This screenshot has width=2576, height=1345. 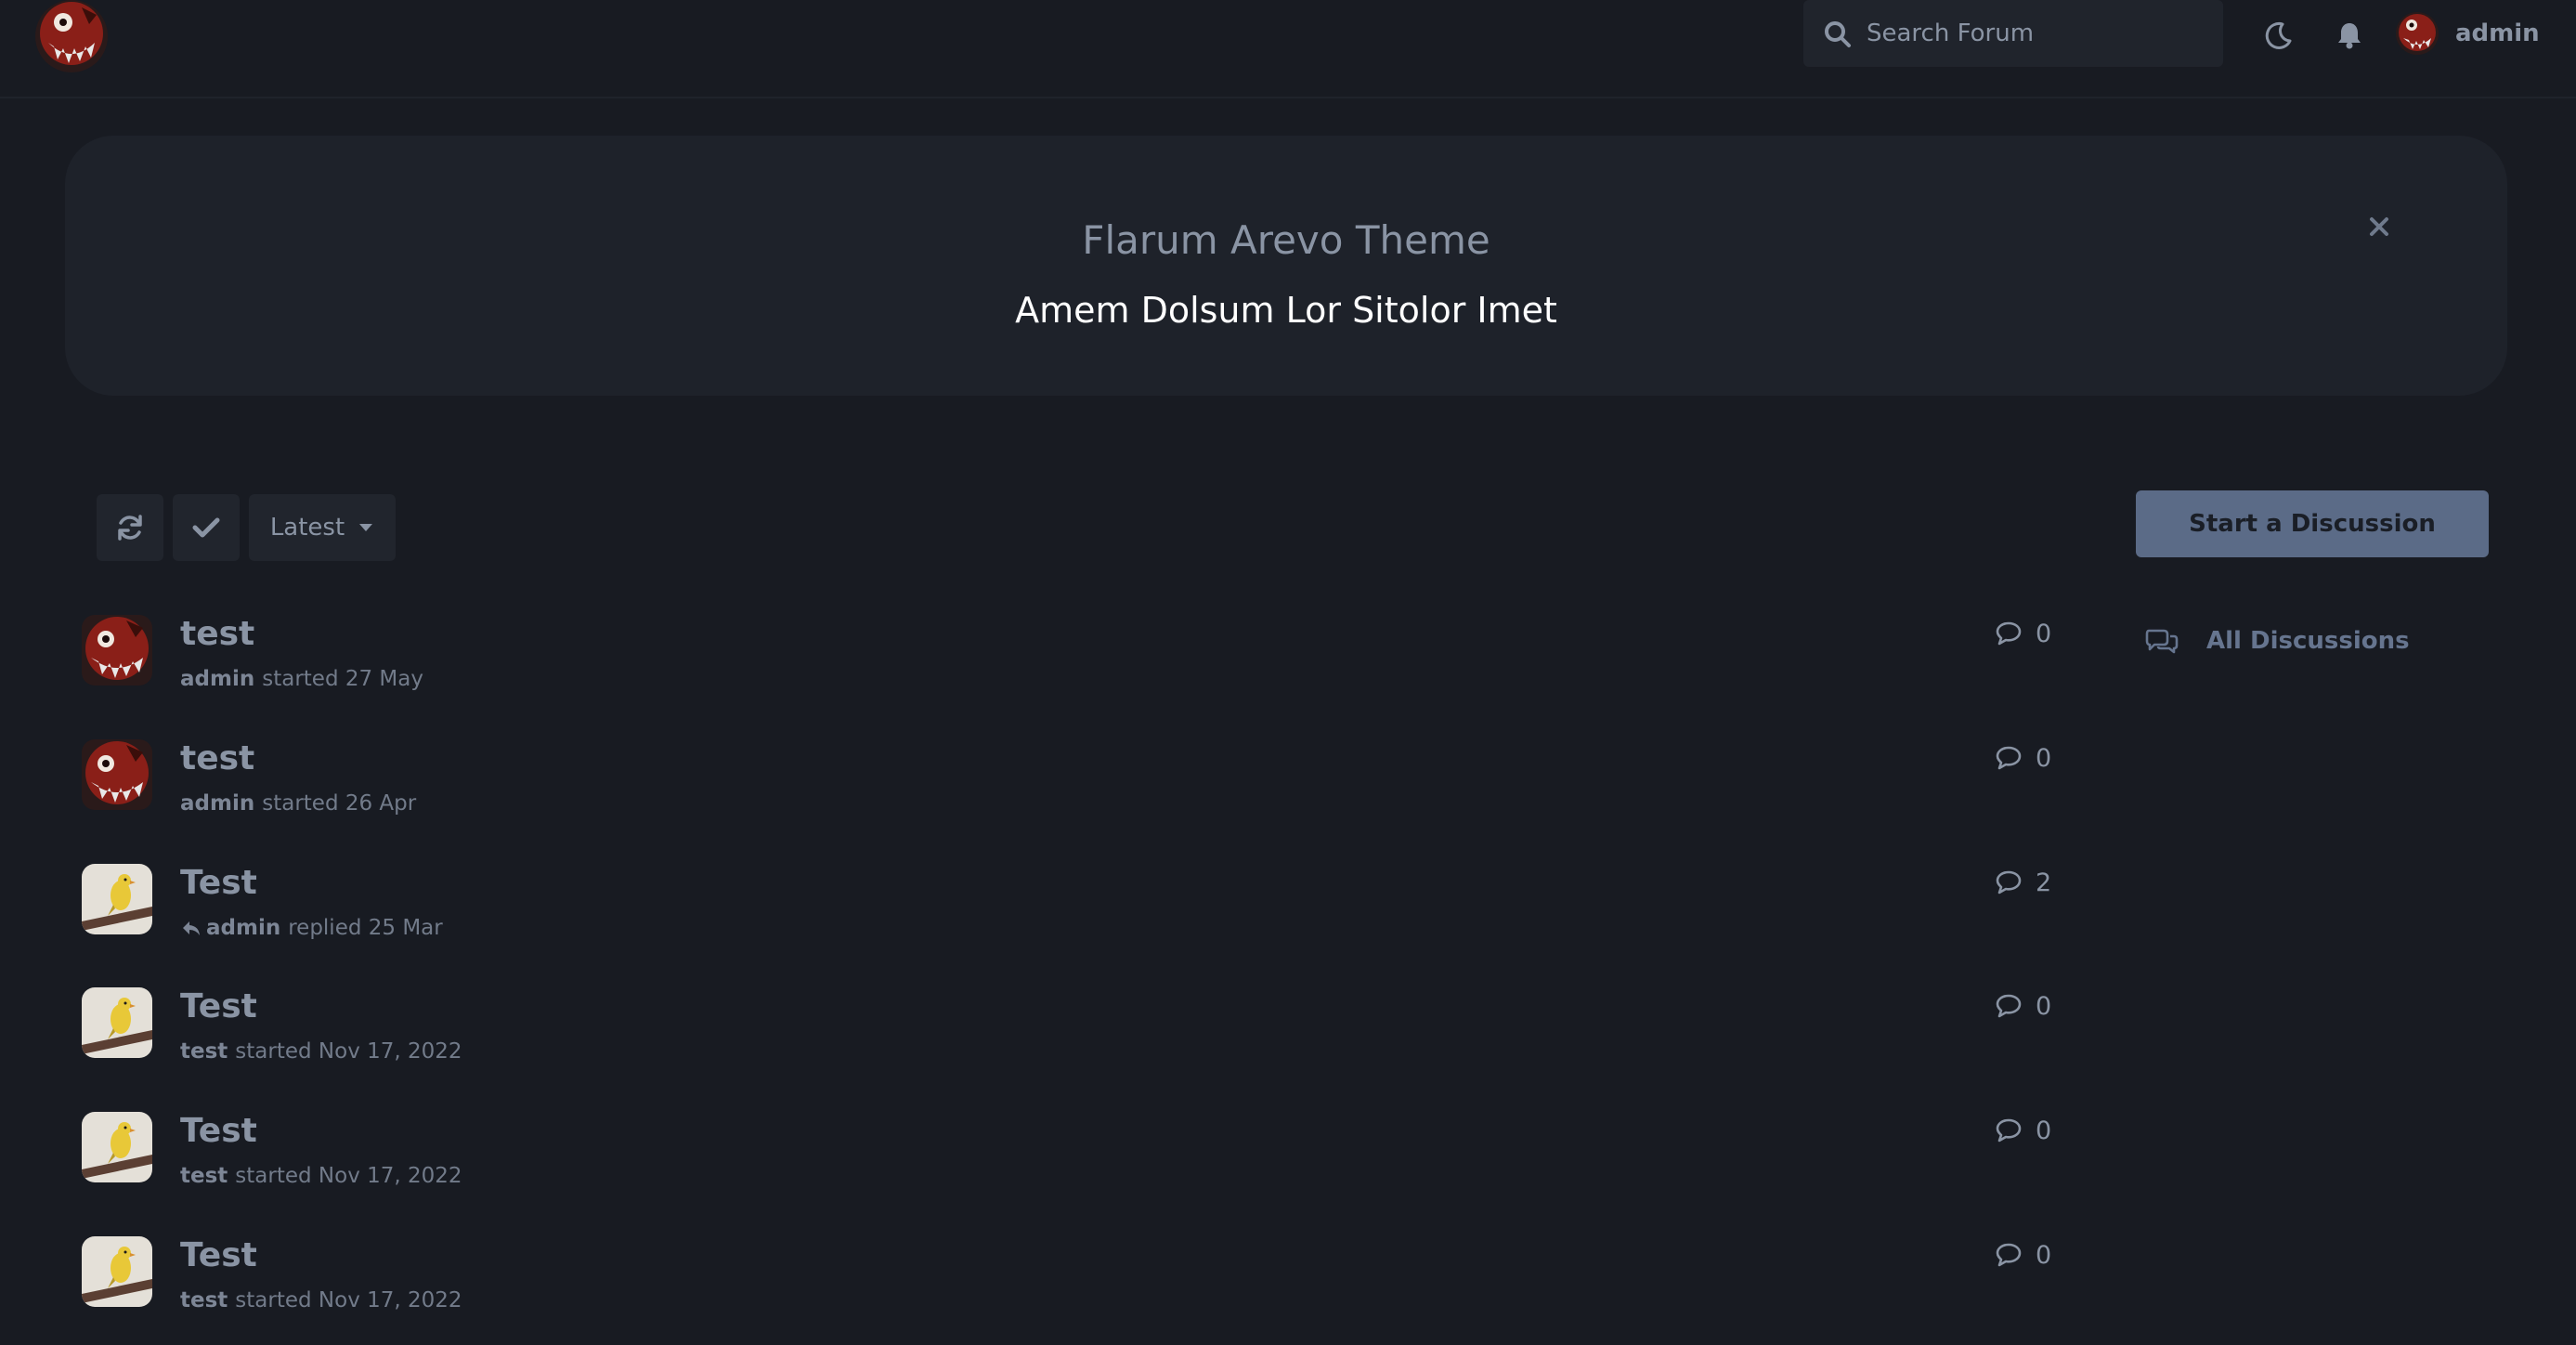 I want to click on user-menu: admin, so click(x=2468, y=33).